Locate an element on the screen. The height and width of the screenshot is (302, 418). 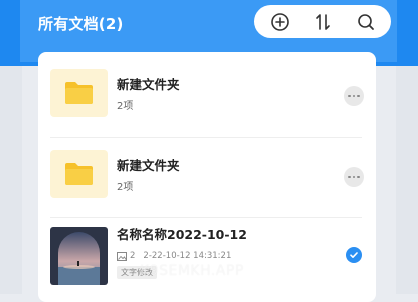
watermark: K9SEMKH.APP is located at coordinates (192, 271).